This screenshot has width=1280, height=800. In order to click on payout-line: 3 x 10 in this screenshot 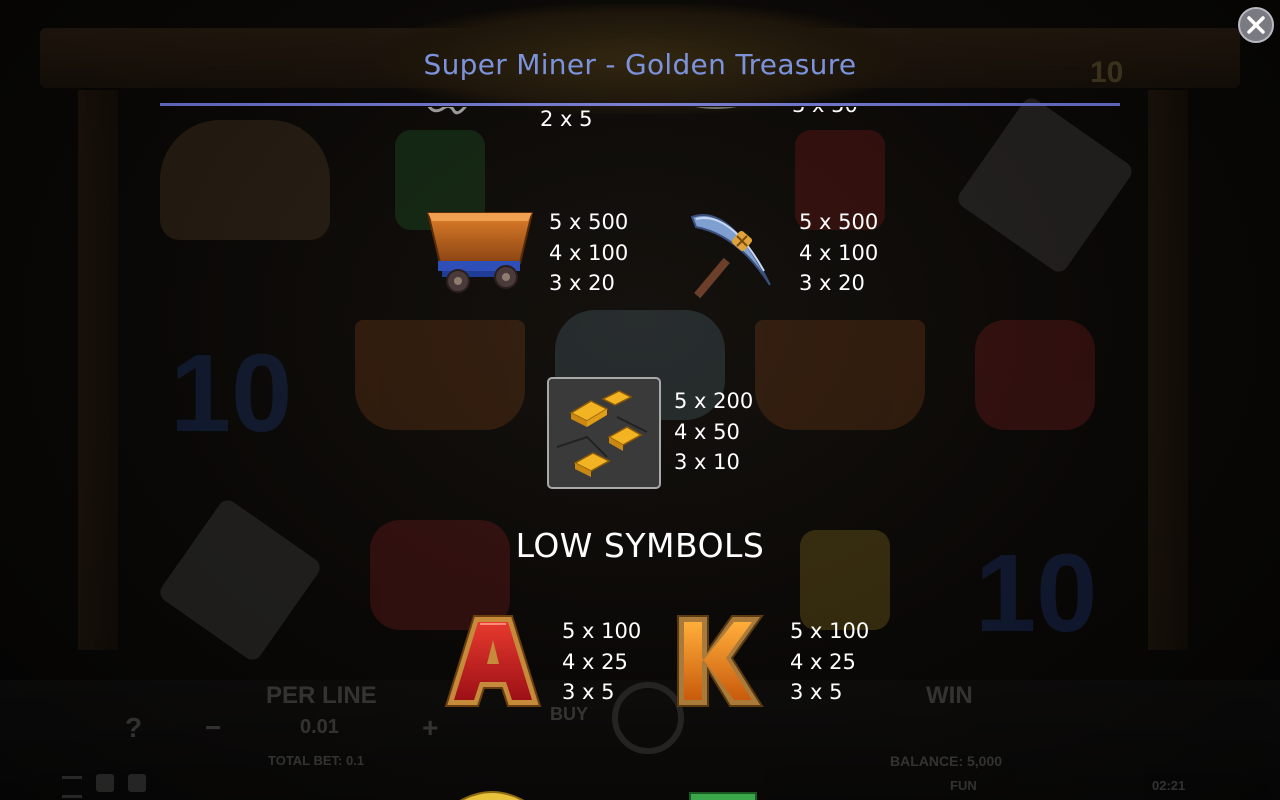, I will do `click(707, 462)`.